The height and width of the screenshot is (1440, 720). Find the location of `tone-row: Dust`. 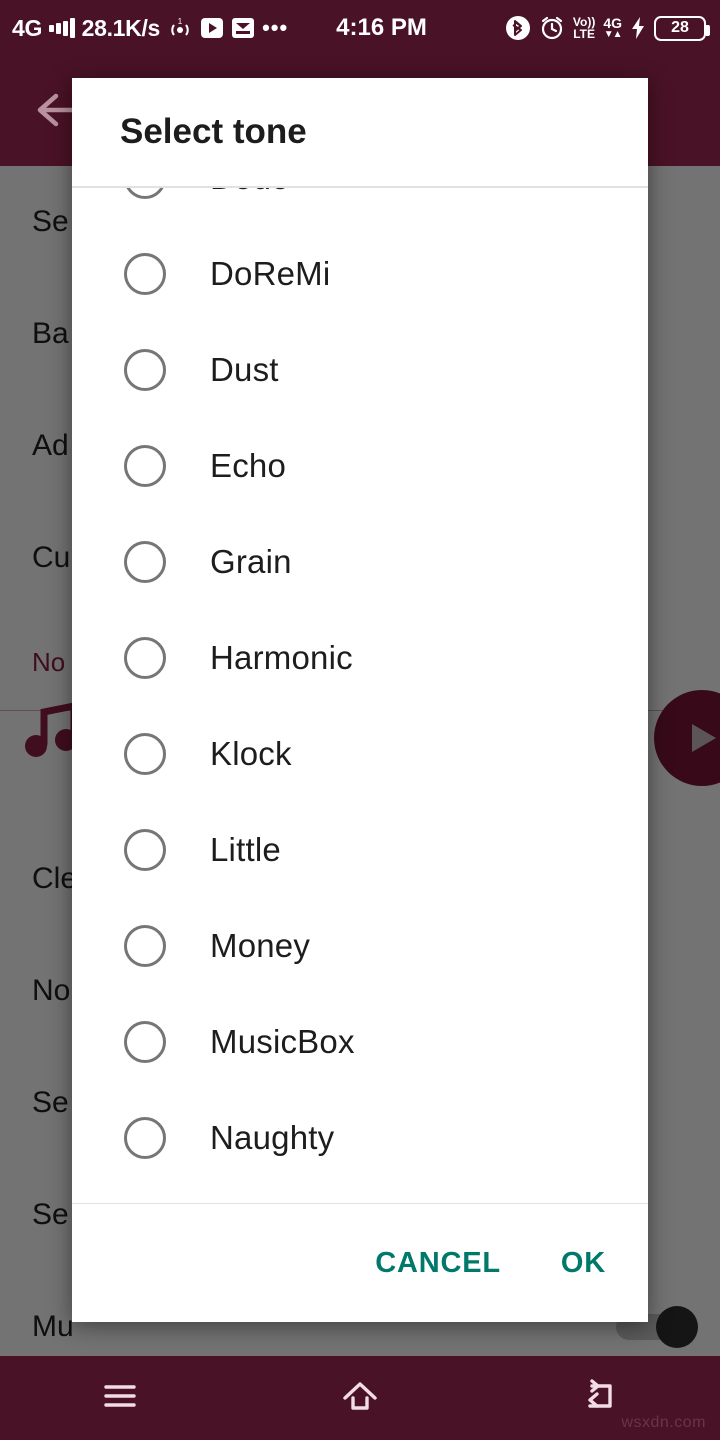

tone-row: Dust is located at coordinates (360, 370).